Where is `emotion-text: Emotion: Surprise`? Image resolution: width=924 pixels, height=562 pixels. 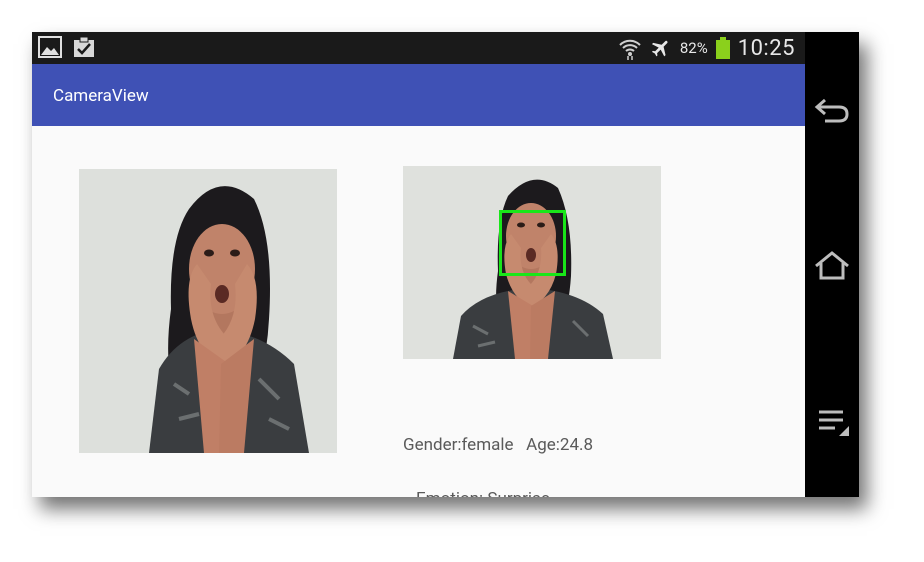 emotion-text: Emotion: Surprise is located at coordinates (483, 493).